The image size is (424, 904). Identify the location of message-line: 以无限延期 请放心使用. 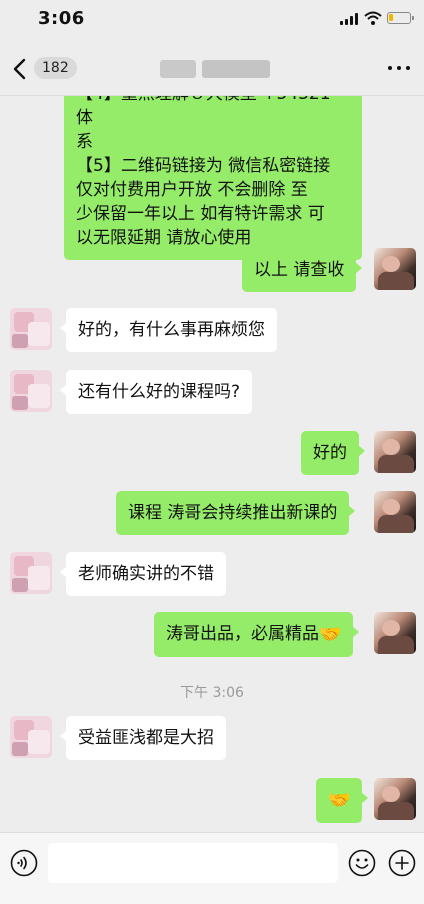
(164, 238).